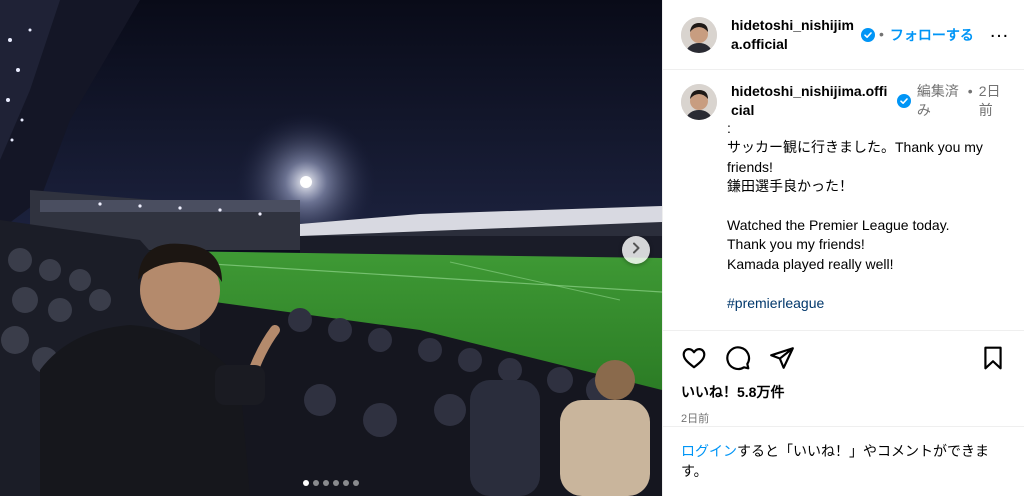 The width and height of the screenshot is (1024, 496). I want to click on heart-icon, so click(694, 358).